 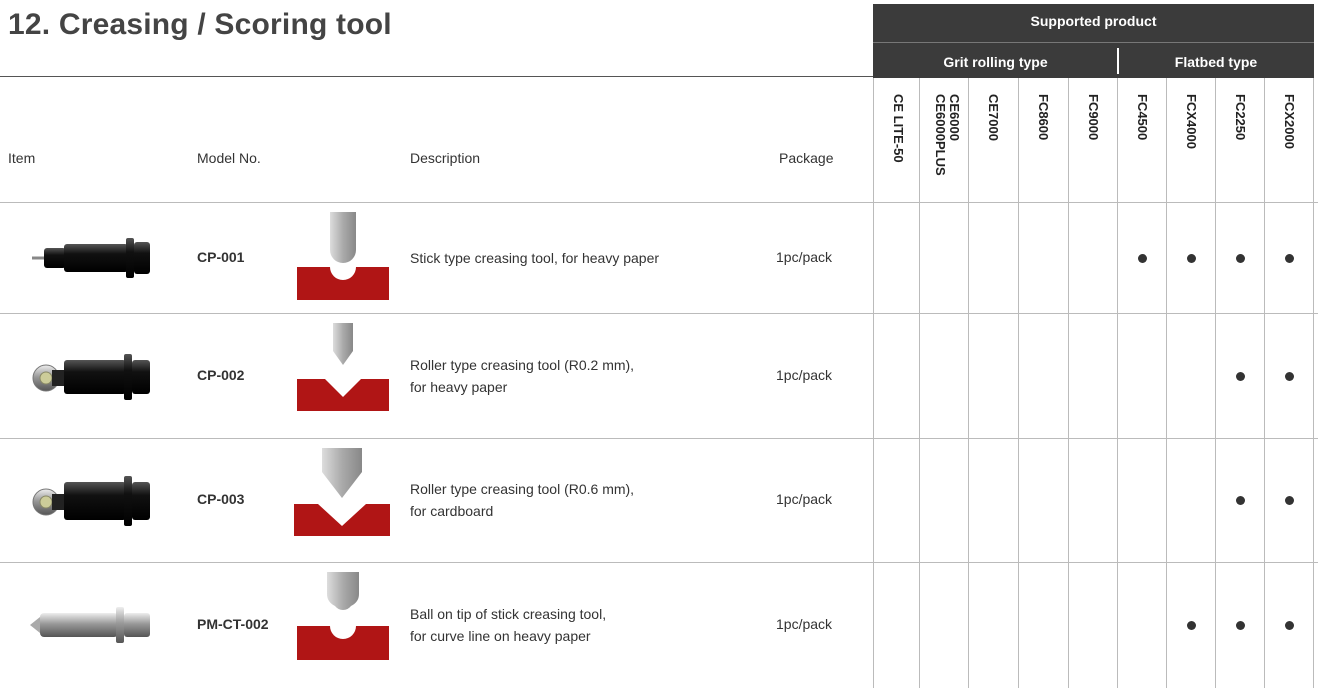 What do you see at coordinates (508, 614) in the screenshot?
I see `description-line: Ball on tip of stick creasing tool,` at bounding box center [508, 614].